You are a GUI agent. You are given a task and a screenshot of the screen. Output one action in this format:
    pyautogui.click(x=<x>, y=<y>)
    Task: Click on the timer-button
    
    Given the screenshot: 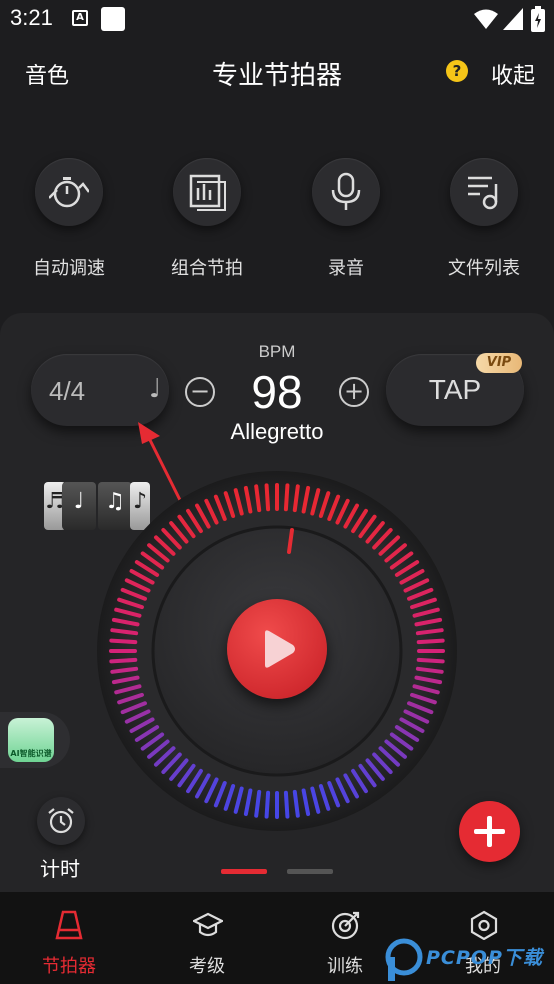 What is the action you would take?
    pyautogui.click(x=61, y=821)
    